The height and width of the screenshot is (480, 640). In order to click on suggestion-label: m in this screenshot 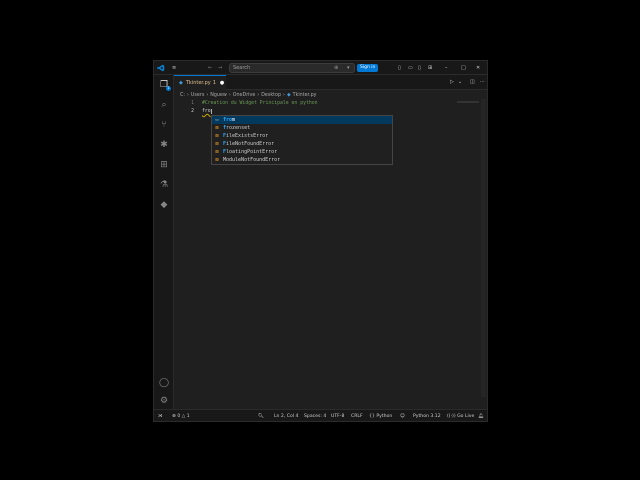, I will do `click(234, 120)`.